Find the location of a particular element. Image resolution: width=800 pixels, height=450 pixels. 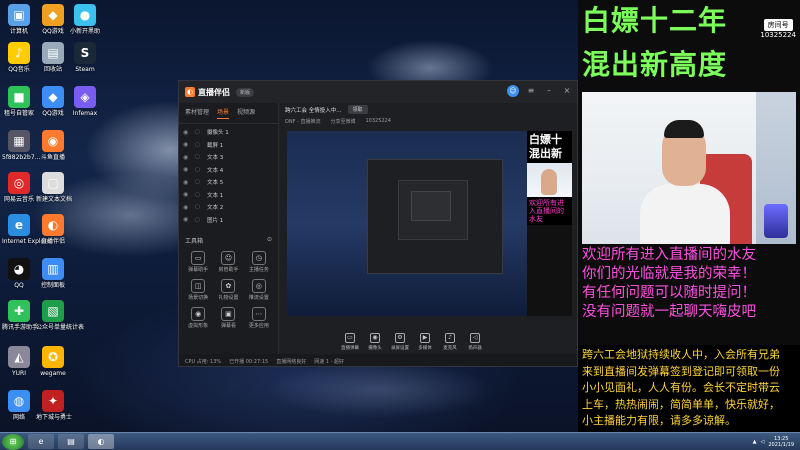

sidebar-tab: 视频源 is located at coordinates (246, 113).